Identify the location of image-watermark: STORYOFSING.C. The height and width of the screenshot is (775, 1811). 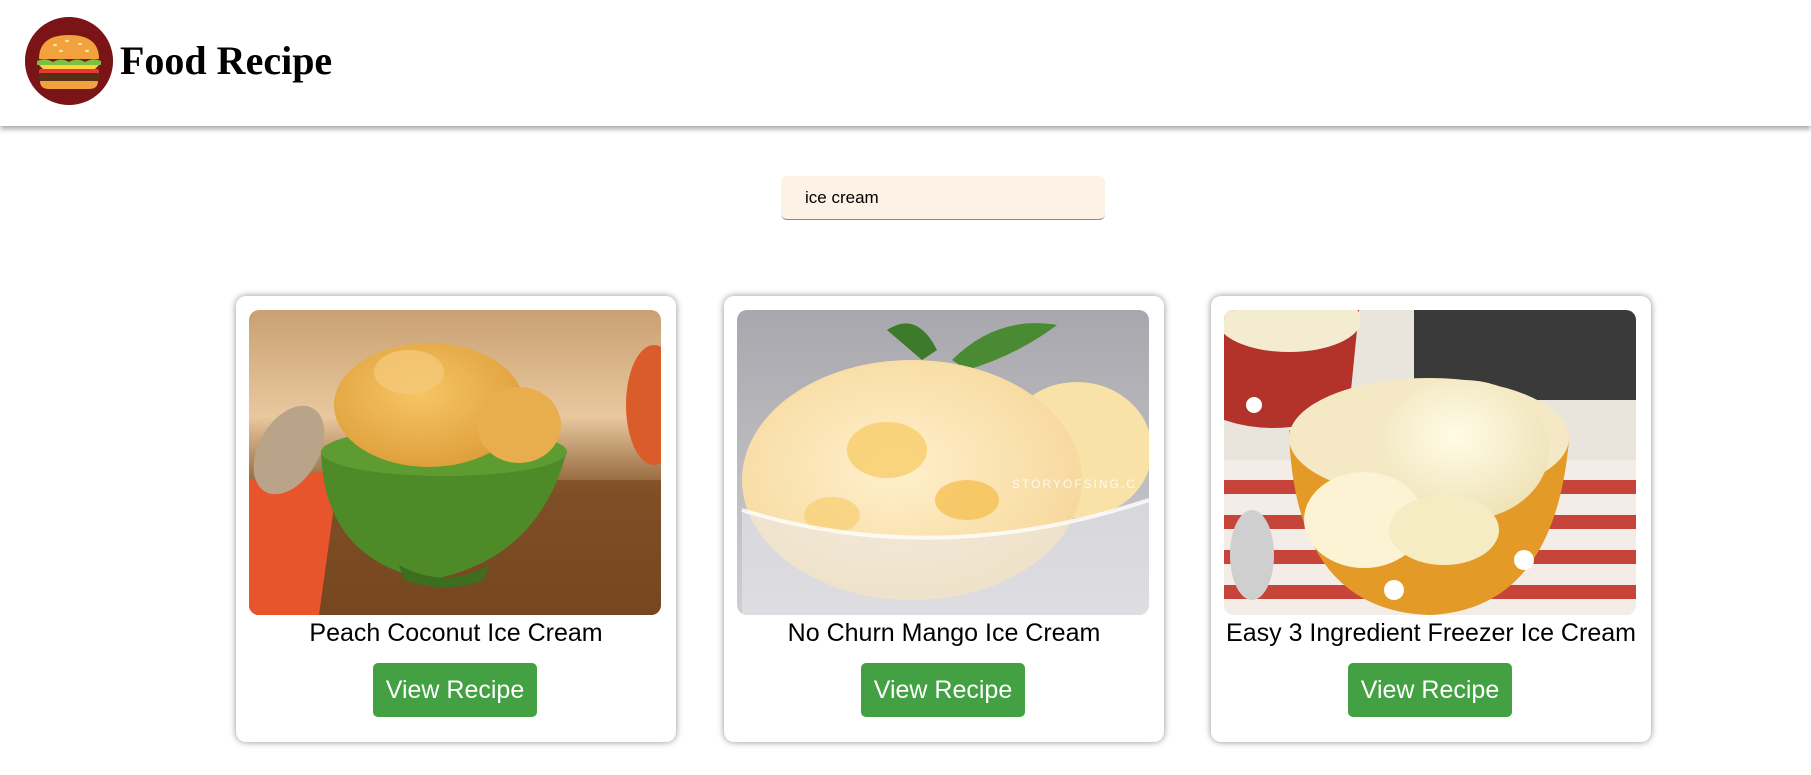
(1074, 484).